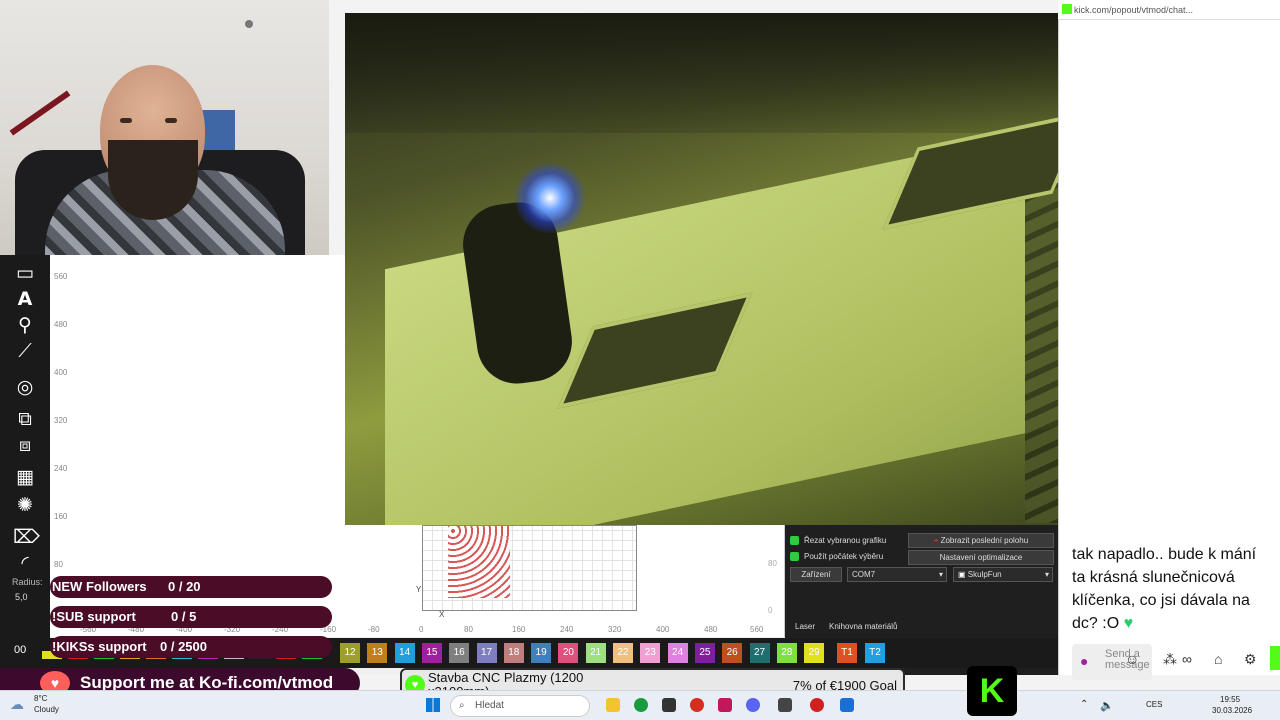 The image size is (1280, 720). I want to click on x-tick: 320, so click(615, 629).